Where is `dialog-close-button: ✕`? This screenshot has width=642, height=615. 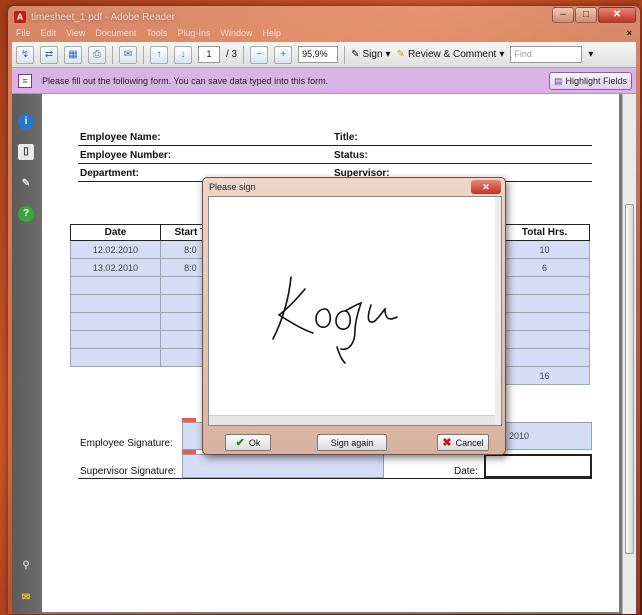 dialog-close-button: ✕ is located at coordinates (486, 187).